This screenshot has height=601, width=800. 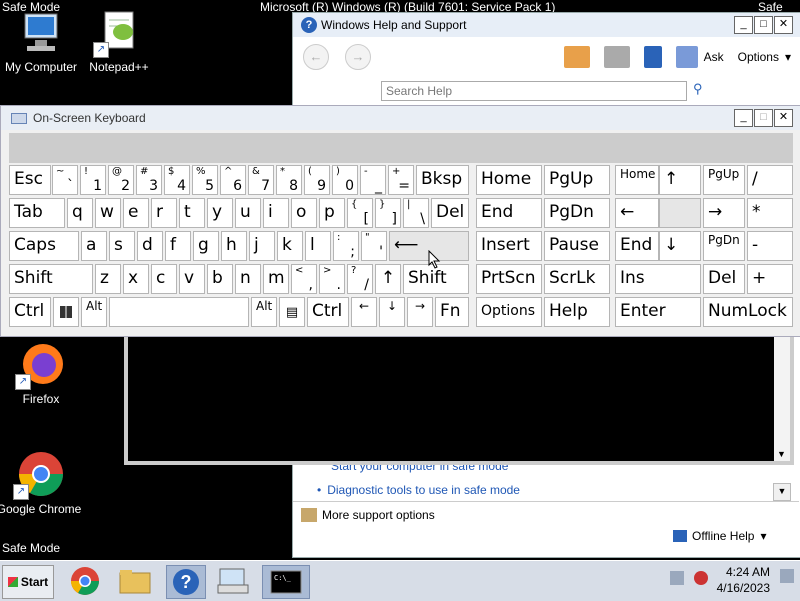 I want to click on browse-help-icon, so click(x=652, y=57).